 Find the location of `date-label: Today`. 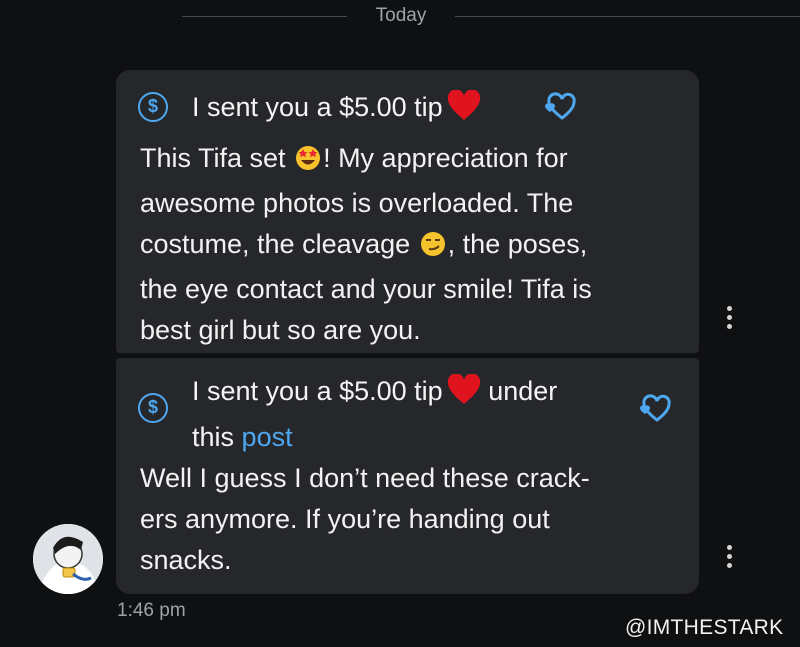

date-label: Today is located at coordinates (401, 15).